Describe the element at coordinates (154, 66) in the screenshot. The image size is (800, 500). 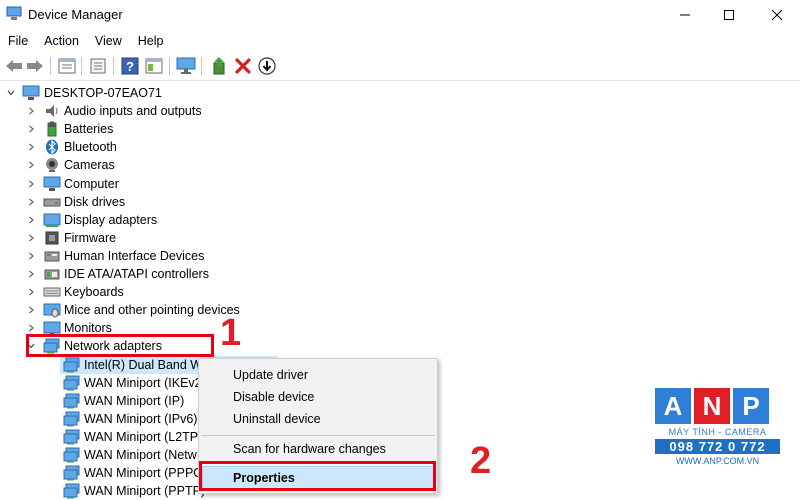
I see `view-toolbar-button` at that location.